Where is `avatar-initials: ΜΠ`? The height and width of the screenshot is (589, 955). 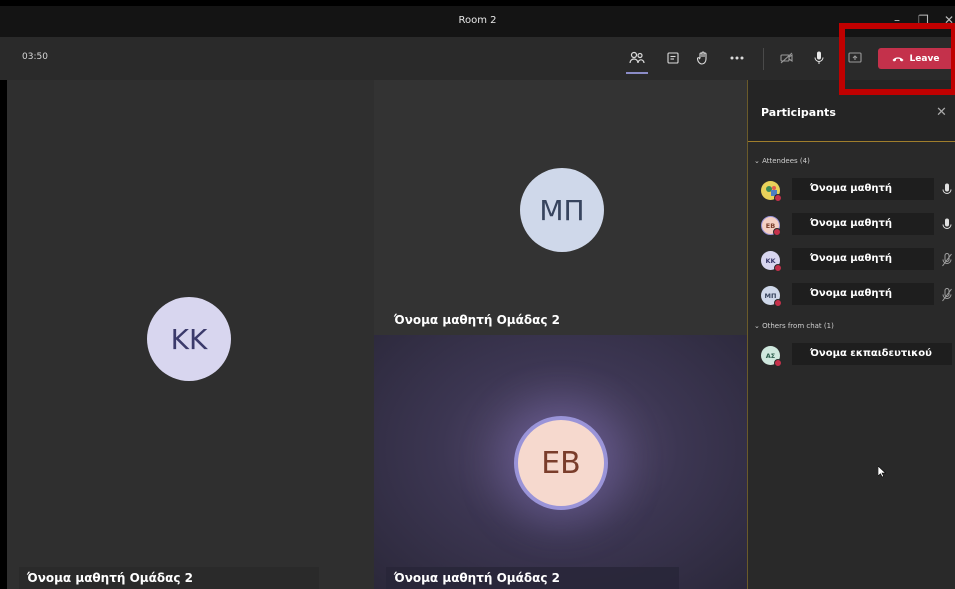
avatar-initials: ΜΠ is located at coordinates (770, 295).